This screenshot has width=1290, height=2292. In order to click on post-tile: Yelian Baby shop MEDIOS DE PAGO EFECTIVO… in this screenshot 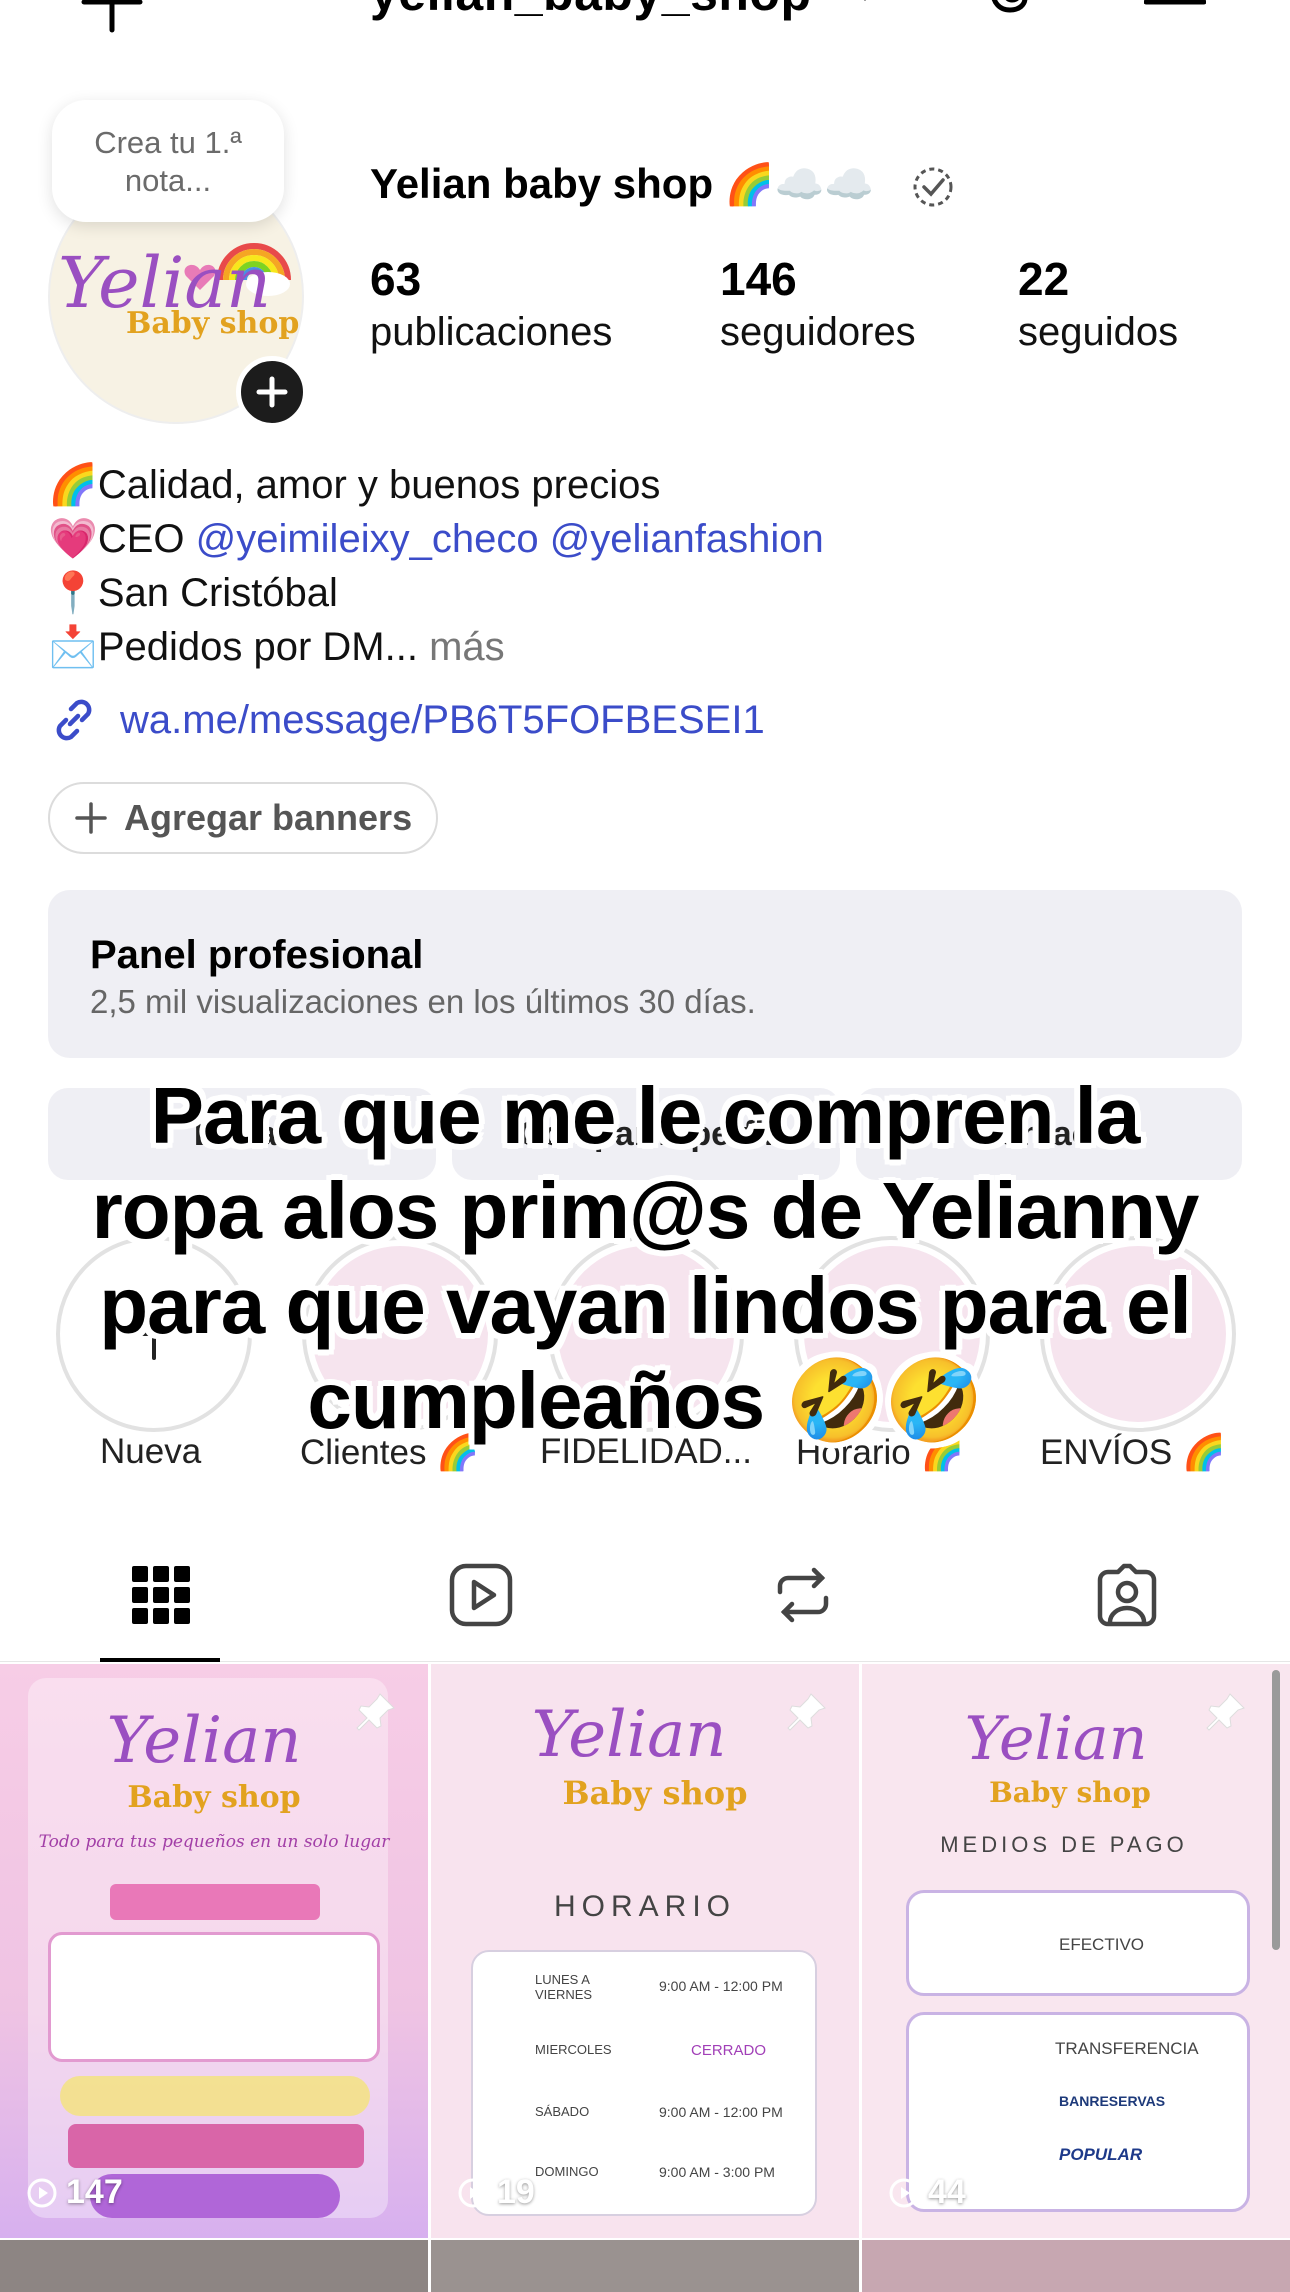, I will do `click(1076, 1951)`.